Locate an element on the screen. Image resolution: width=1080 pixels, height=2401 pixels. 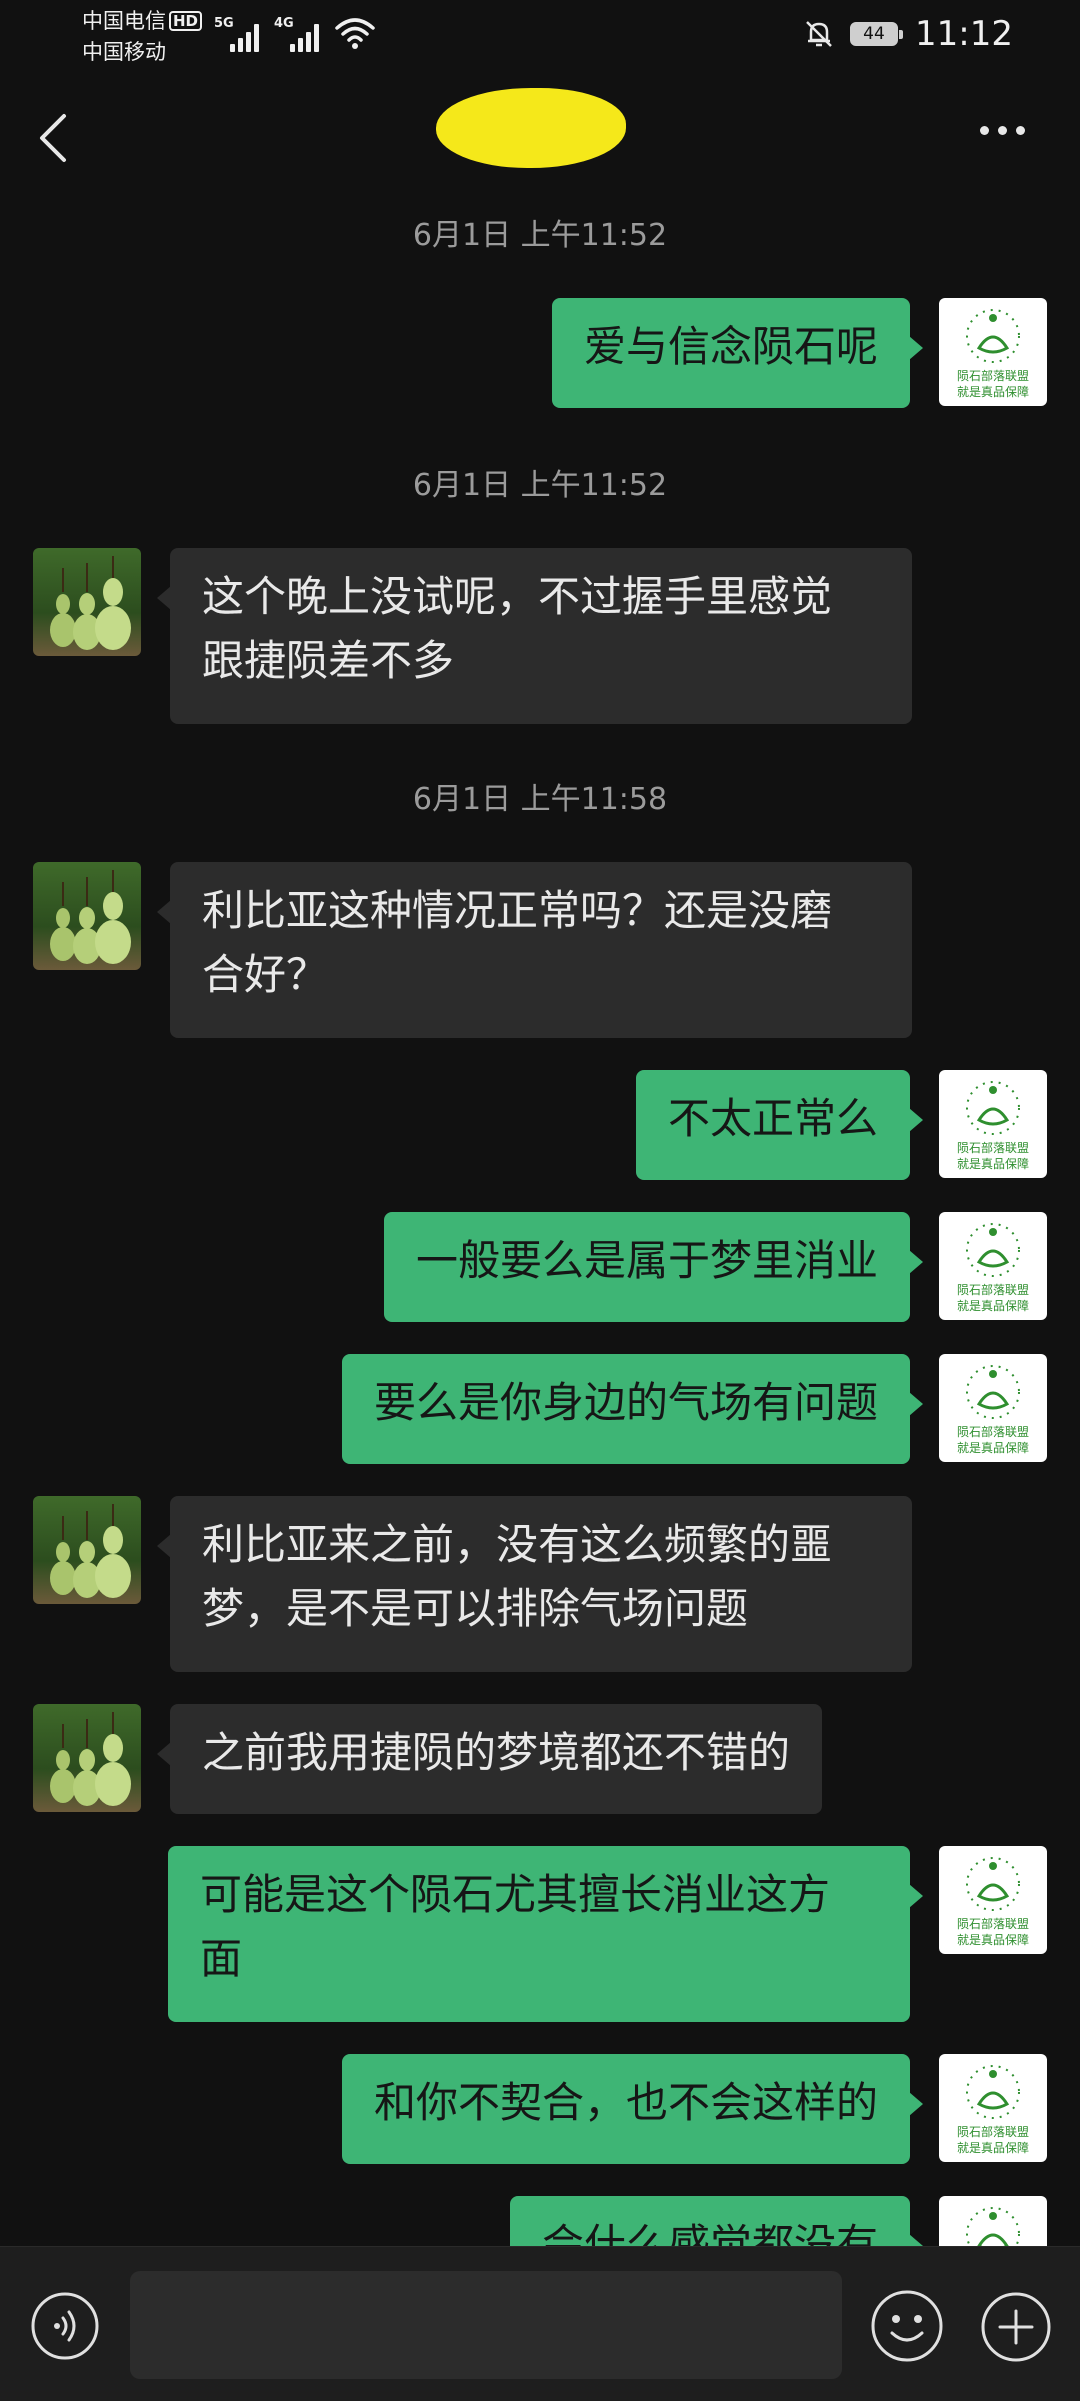
plus-icon is located at coordinates (1016, 2327).